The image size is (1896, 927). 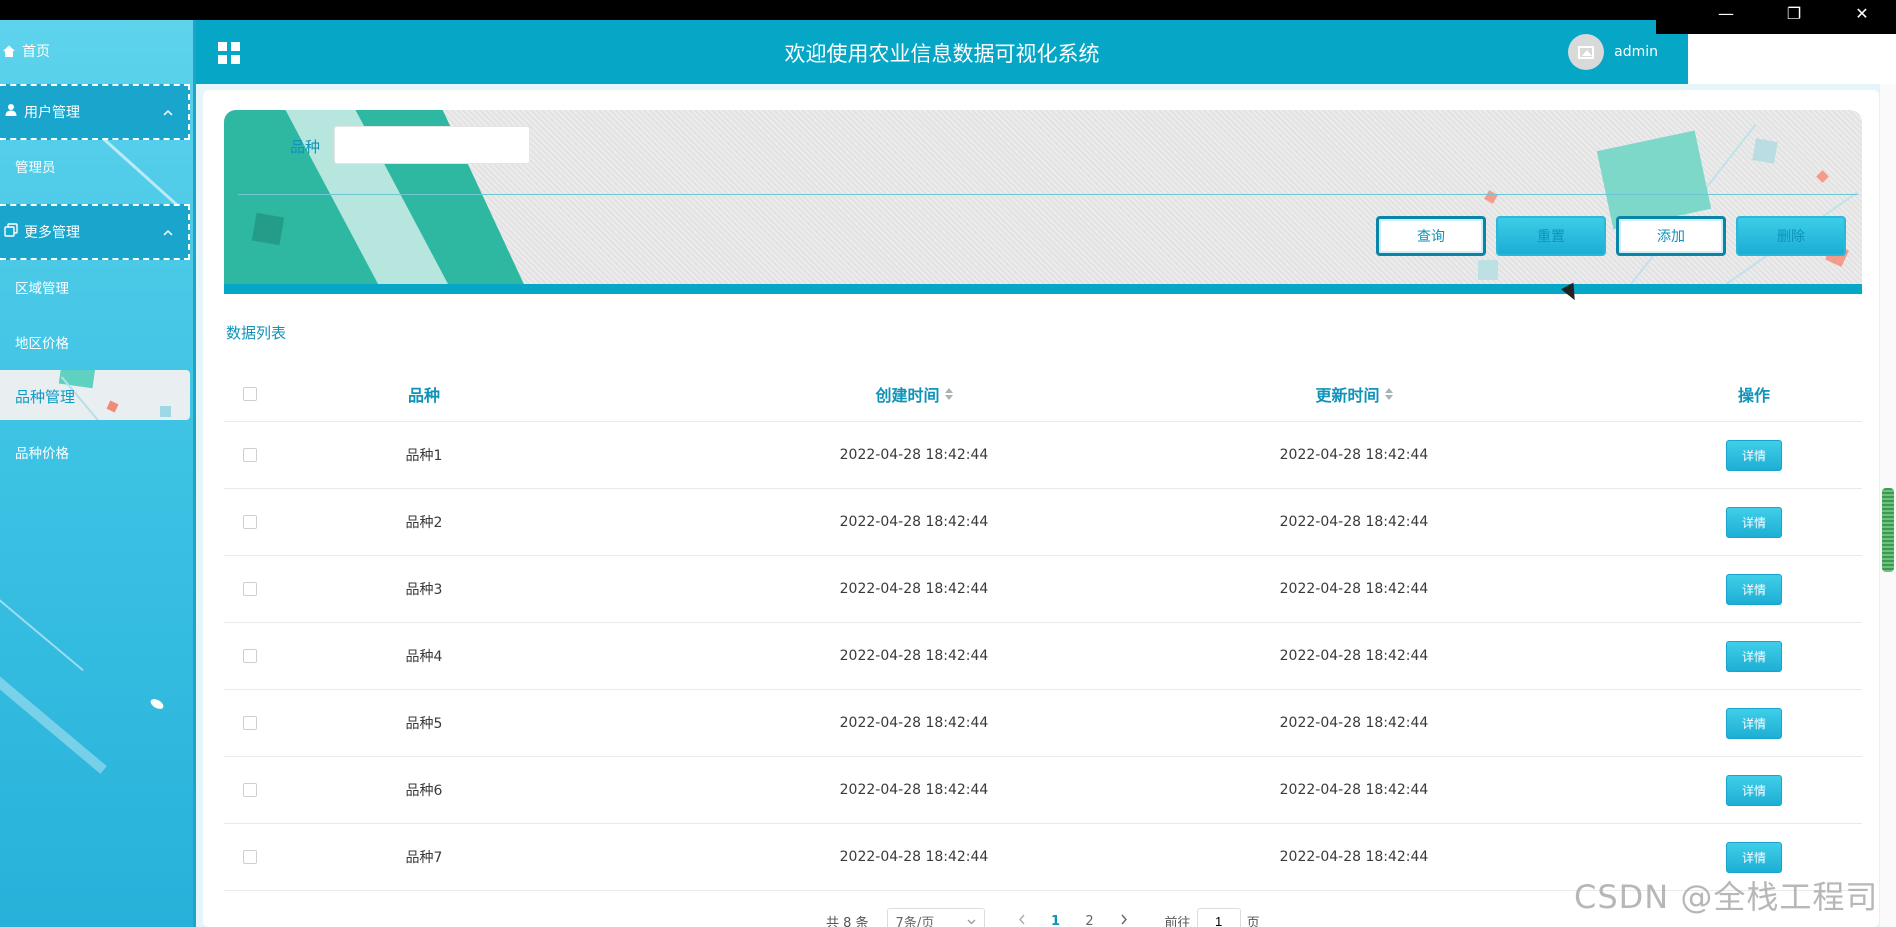 I want to click on sidebar-item-label: 首页, so click(x=36, y=52).